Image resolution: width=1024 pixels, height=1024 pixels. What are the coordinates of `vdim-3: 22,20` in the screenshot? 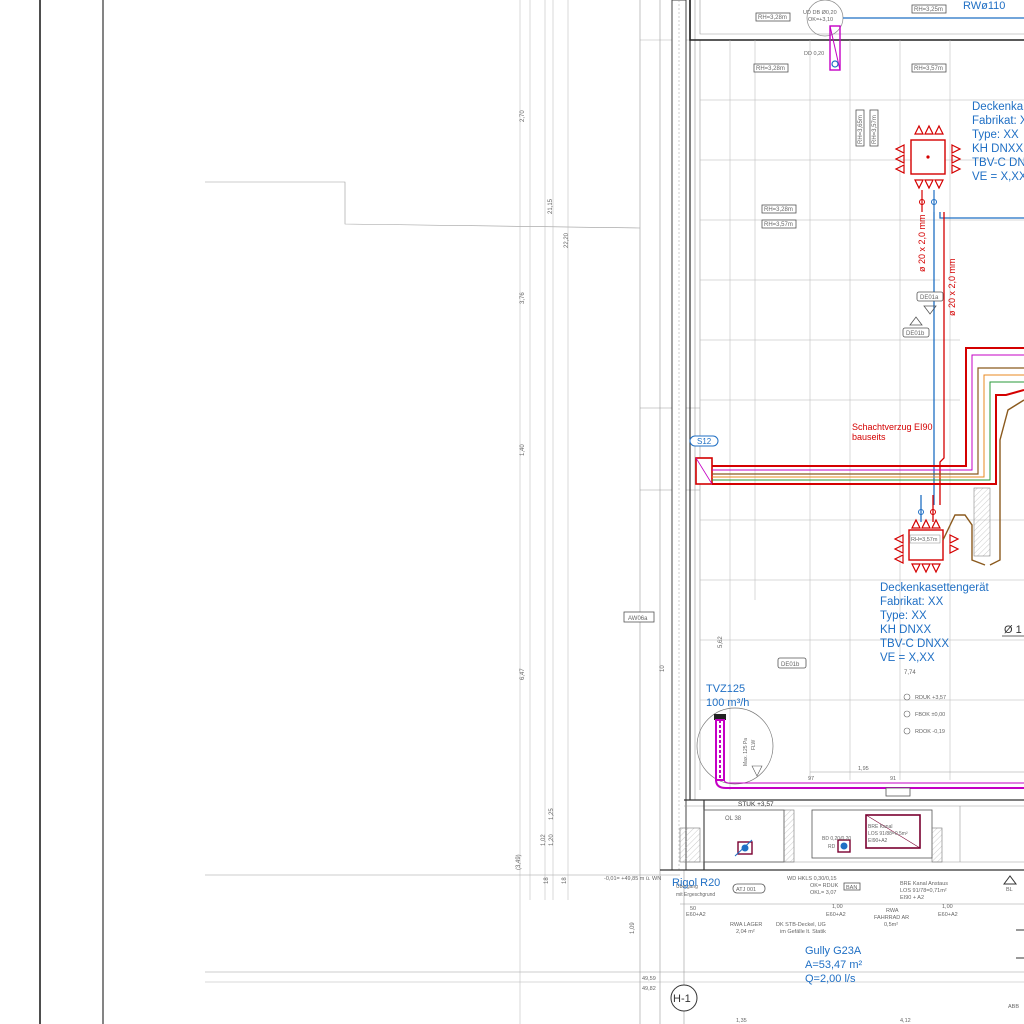 It's located at (567, 240).